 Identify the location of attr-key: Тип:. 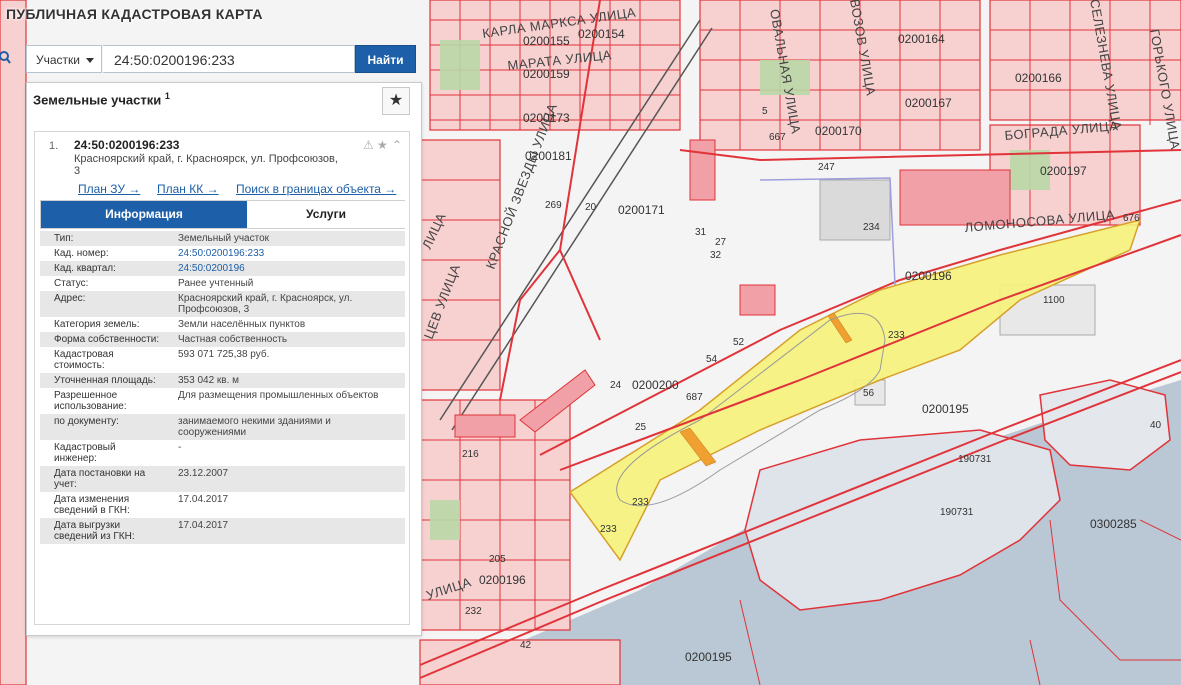
(64, 238).